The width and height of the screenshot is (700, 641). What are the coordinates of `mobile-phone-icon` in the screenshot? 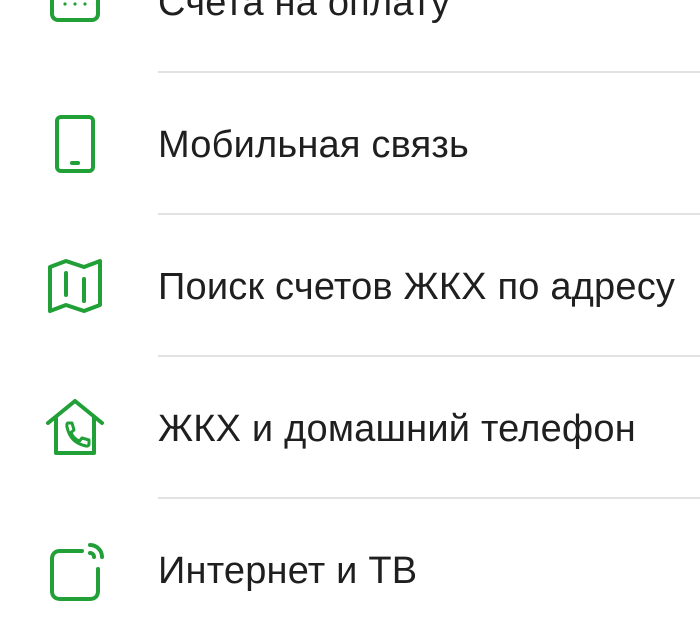 It's located at (75, 144).